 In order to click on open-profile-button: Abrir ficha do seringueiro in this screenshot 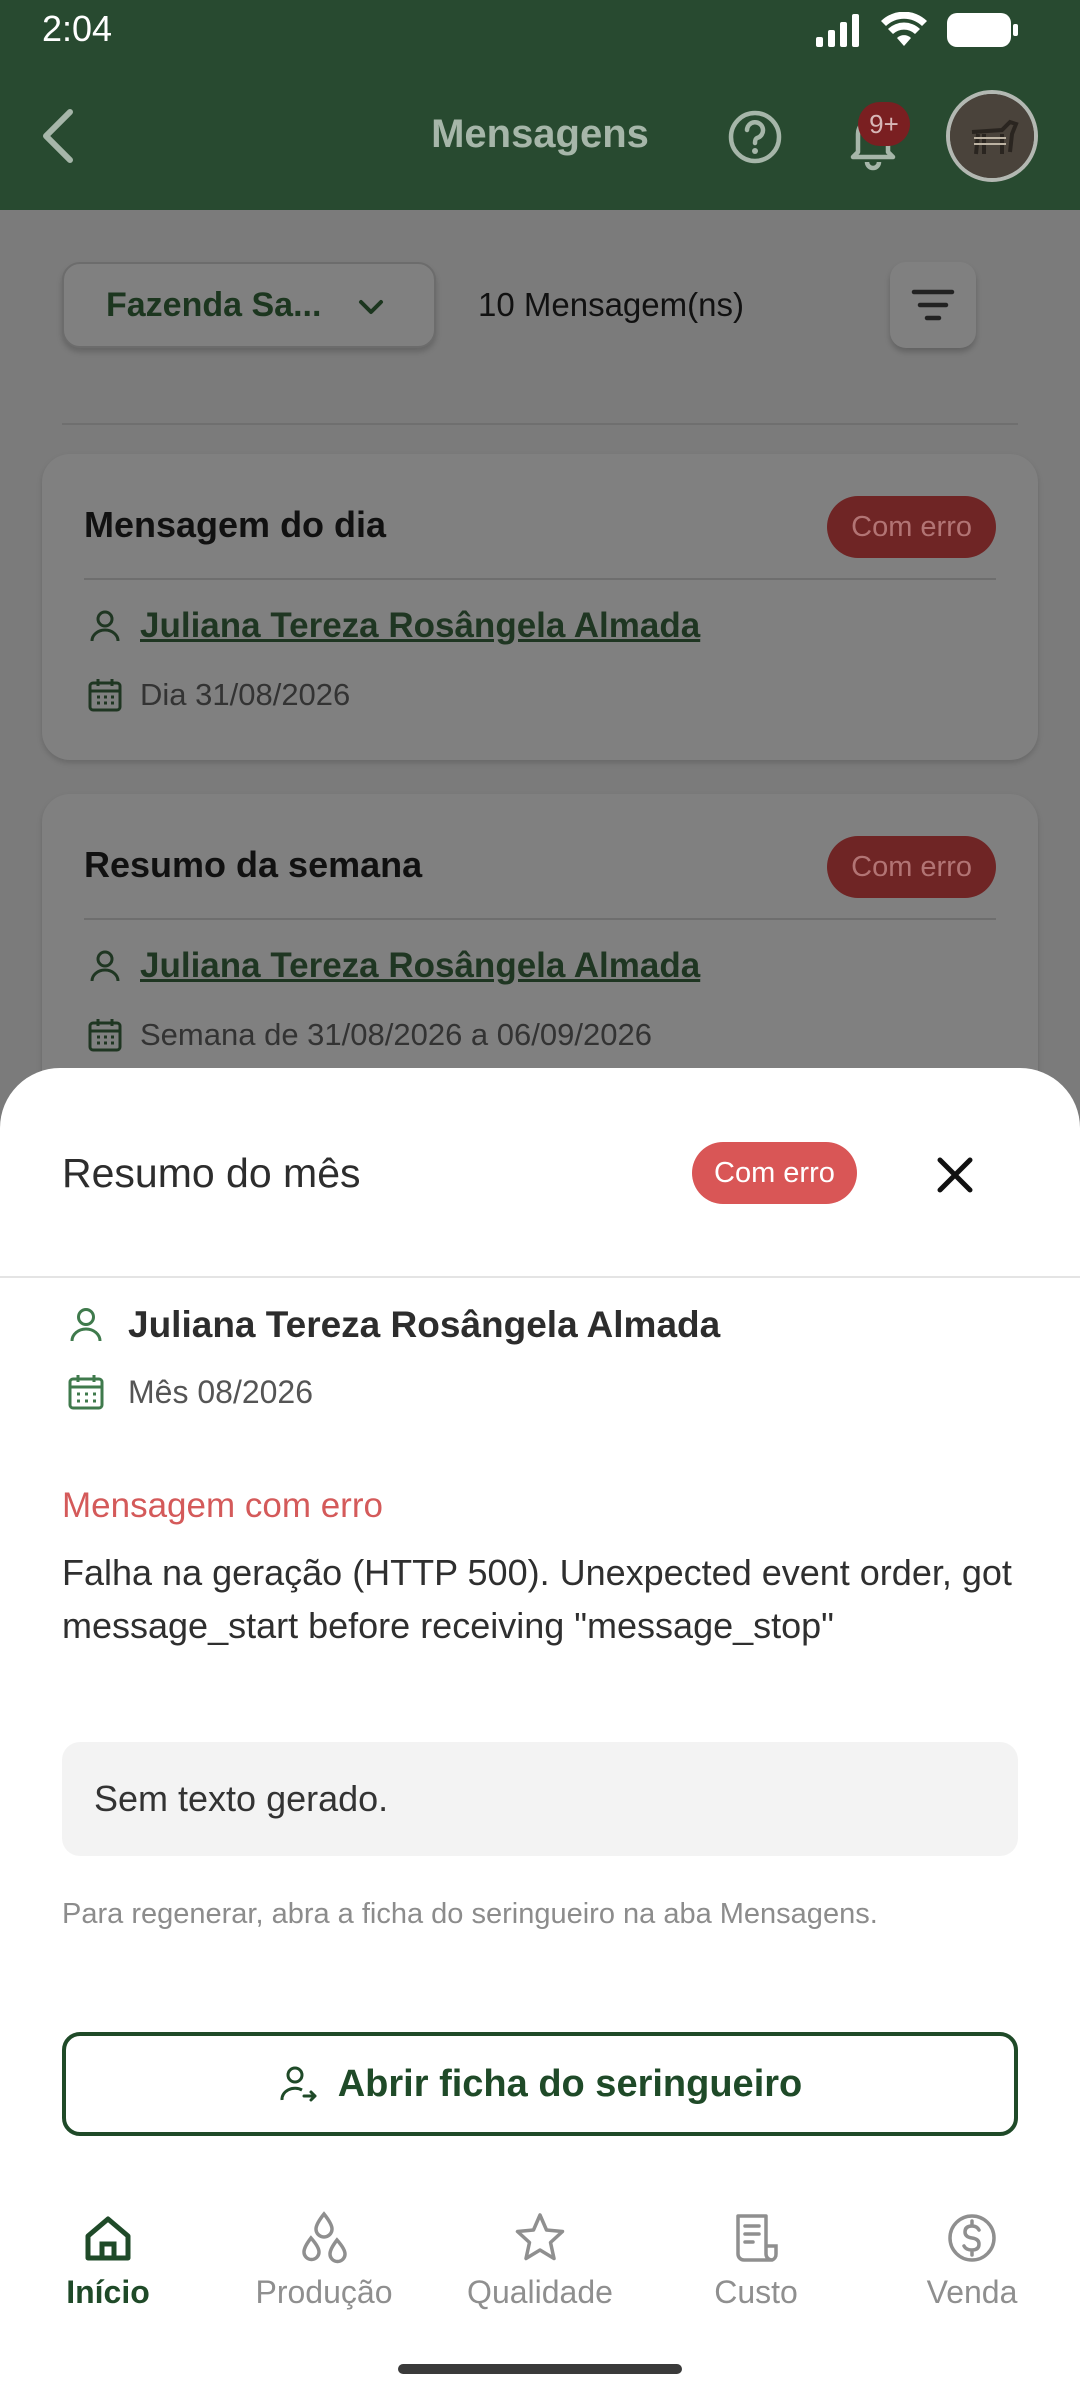, I will do `click(540, 2084)`.